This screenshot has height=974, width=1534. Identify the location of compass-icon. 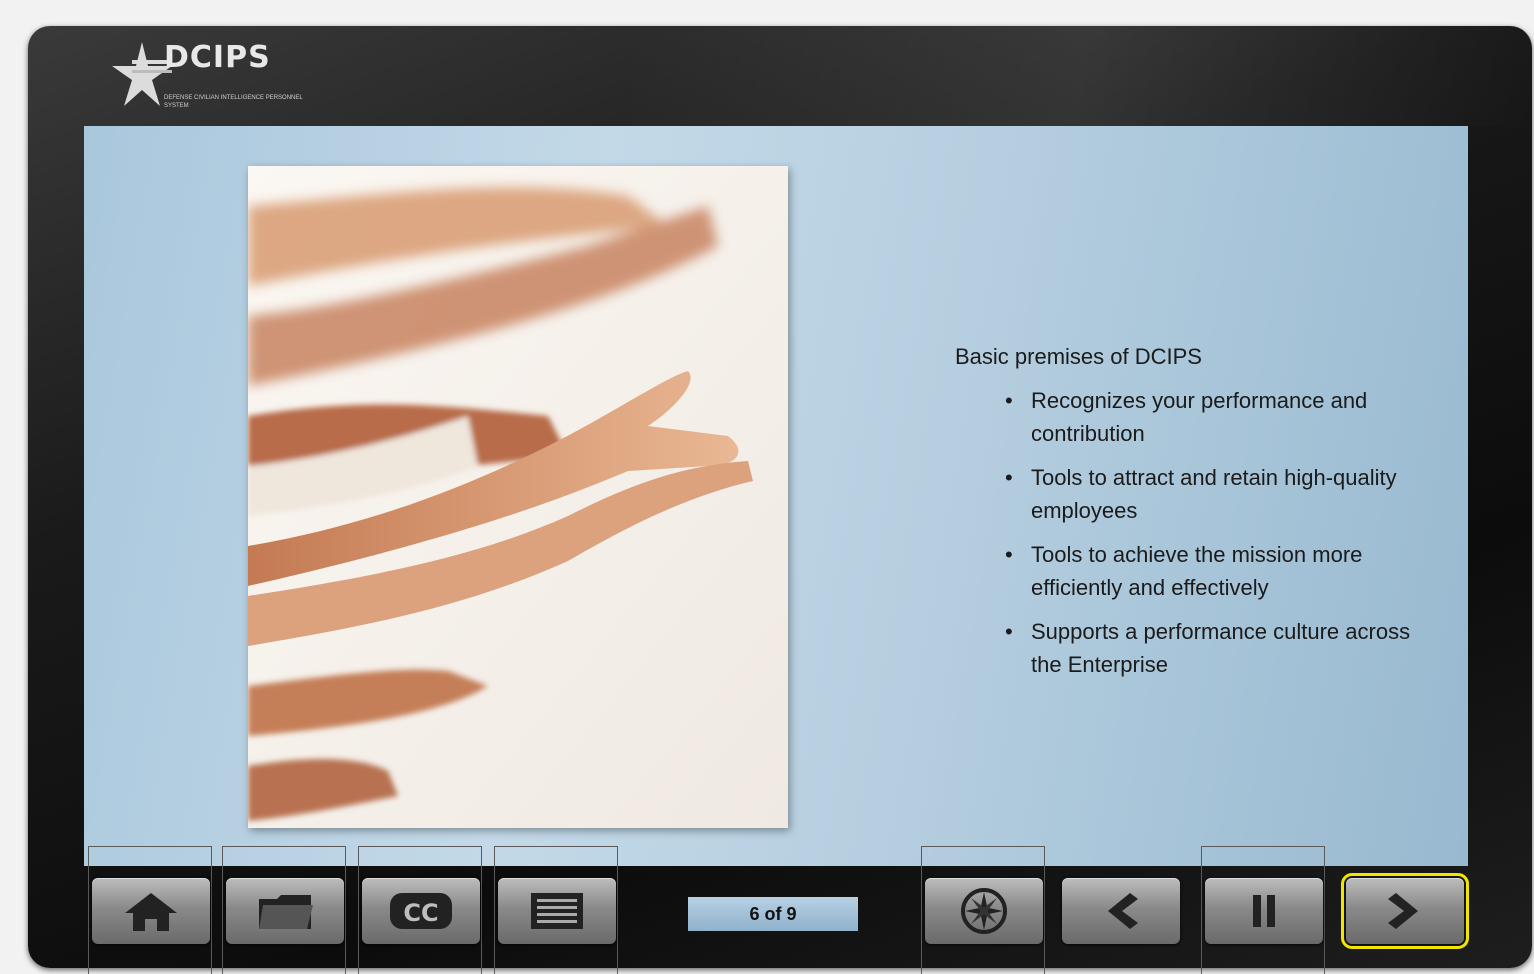
(984, 911).